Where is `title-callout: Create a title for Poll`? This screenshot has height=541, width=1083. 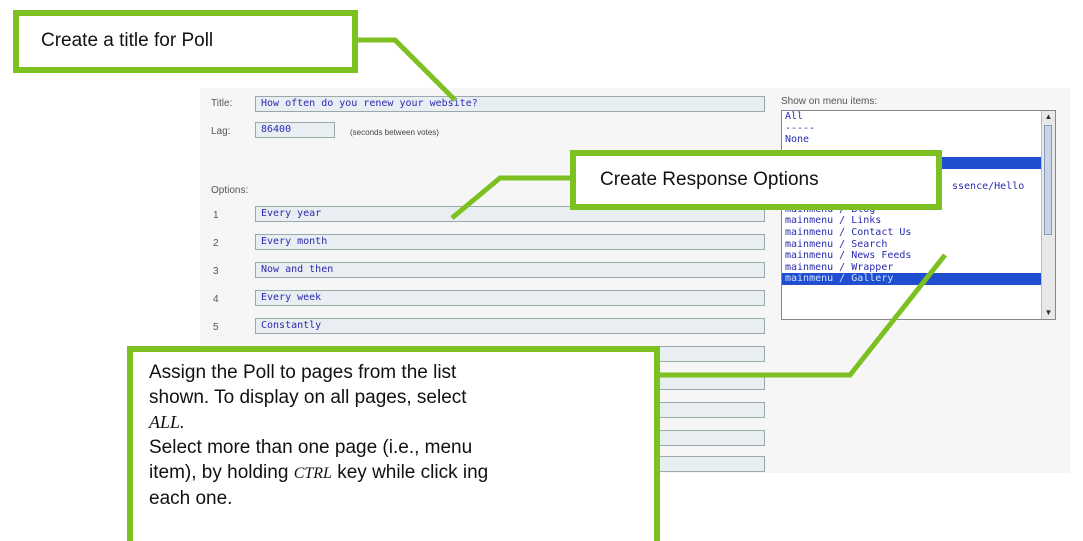
title-callout: Create a title for Poll is located at coordinates (185, 41).